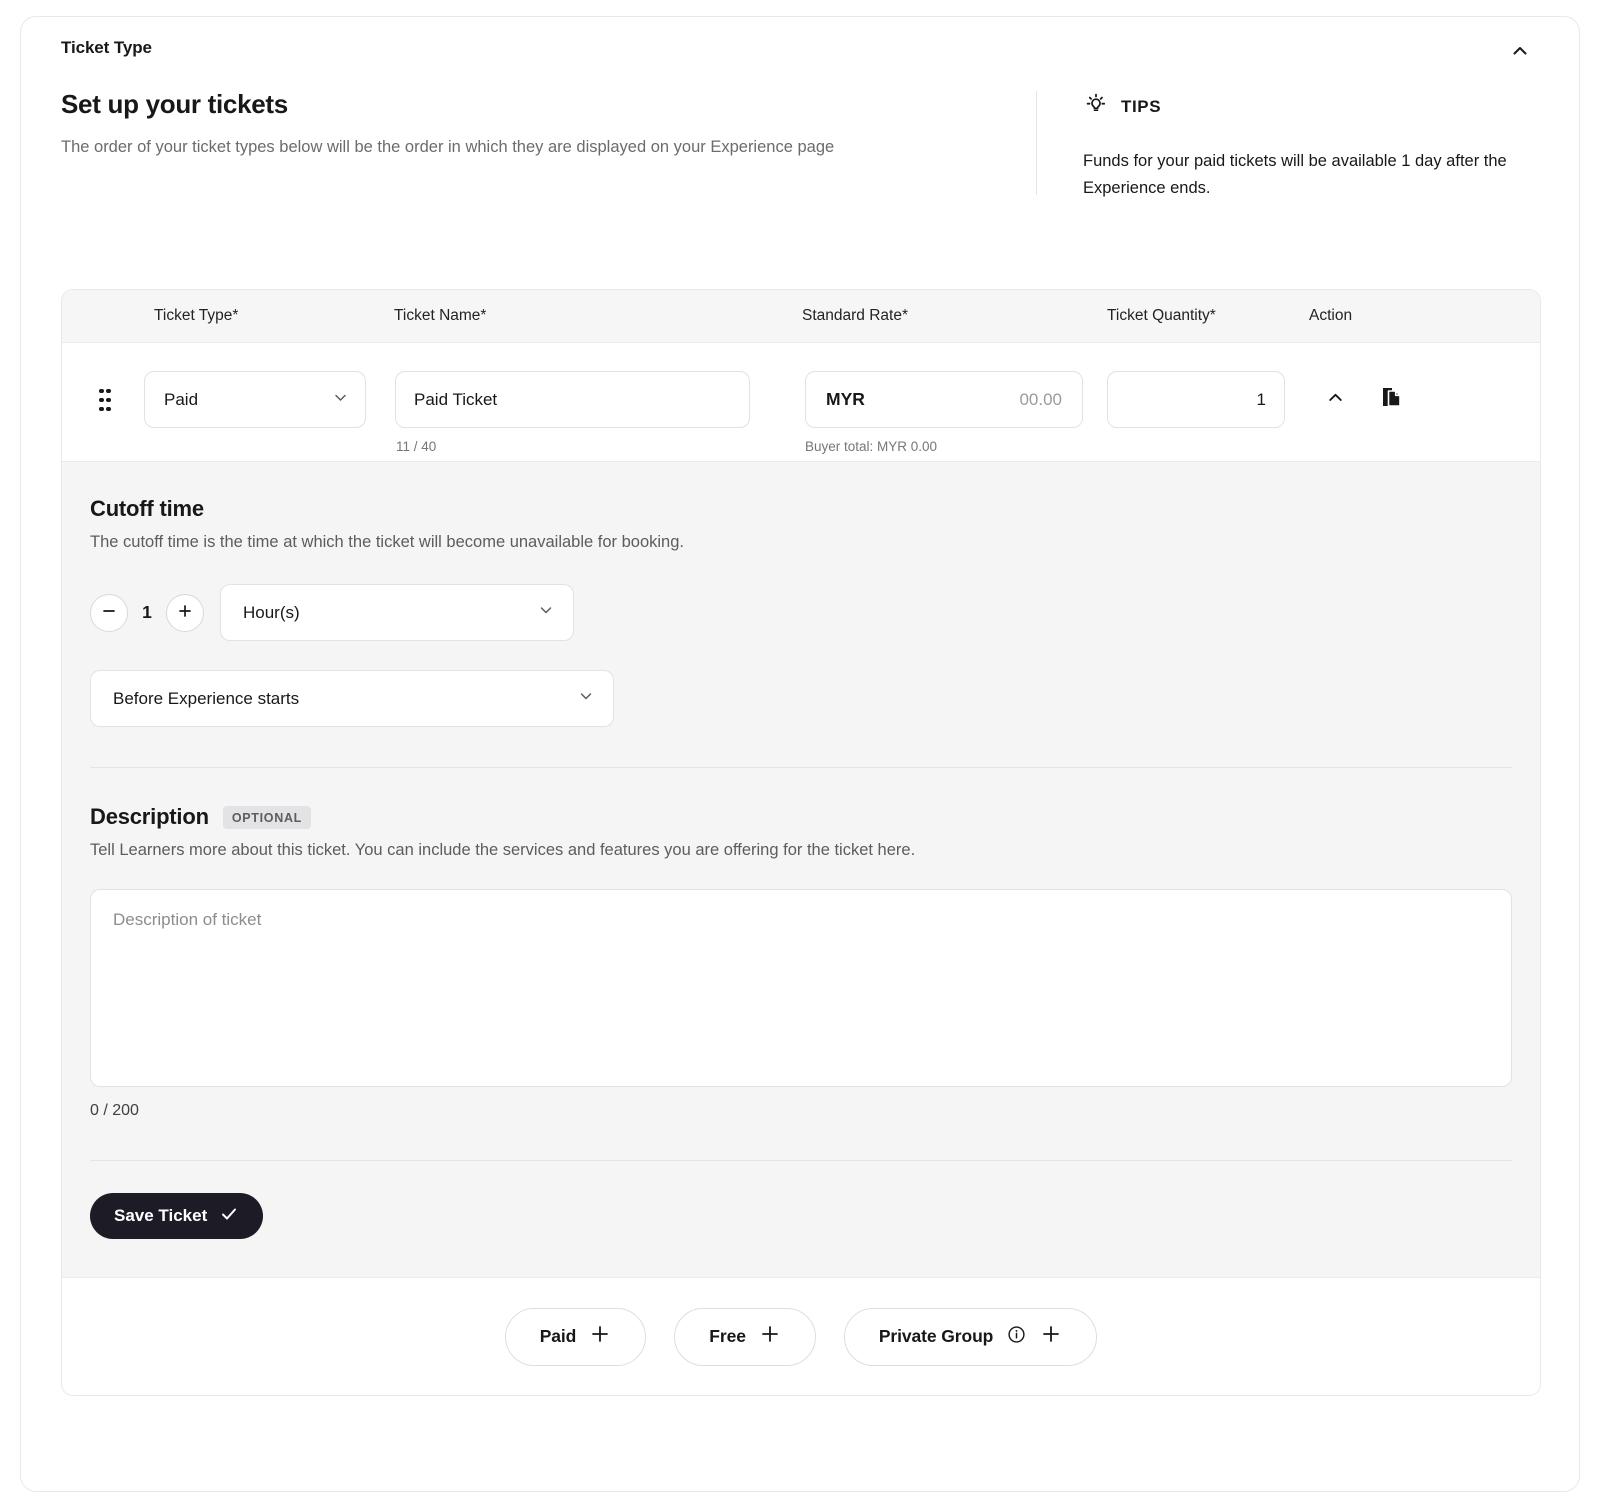 The width and height of the screenshot is (1600, 1509). I want to click on cutoff-relation-select: Before Experience starts, so click(352, 698).